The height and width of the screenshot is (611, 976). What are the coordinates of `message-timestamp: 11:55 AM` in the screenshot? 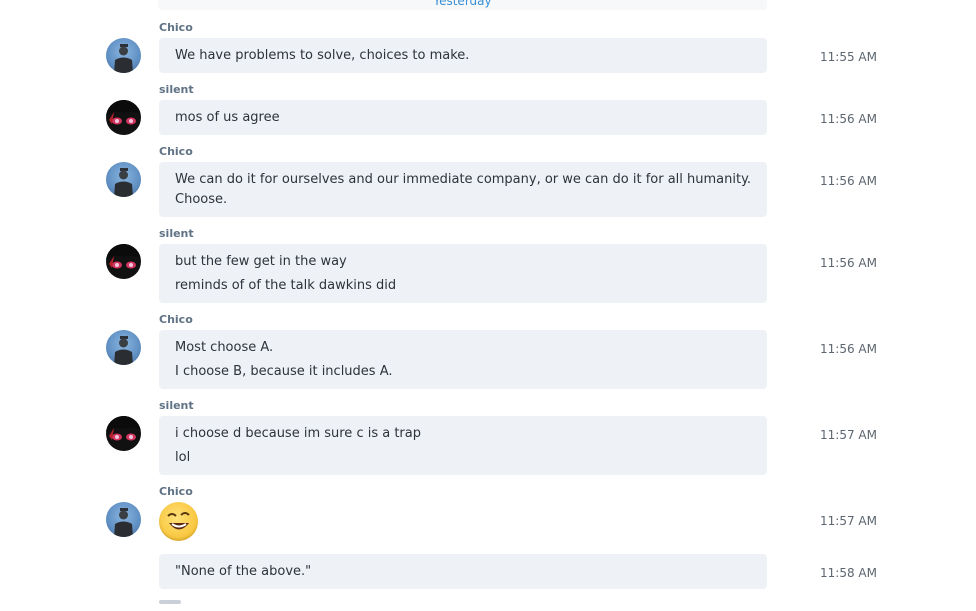 It's located at (848, 57).